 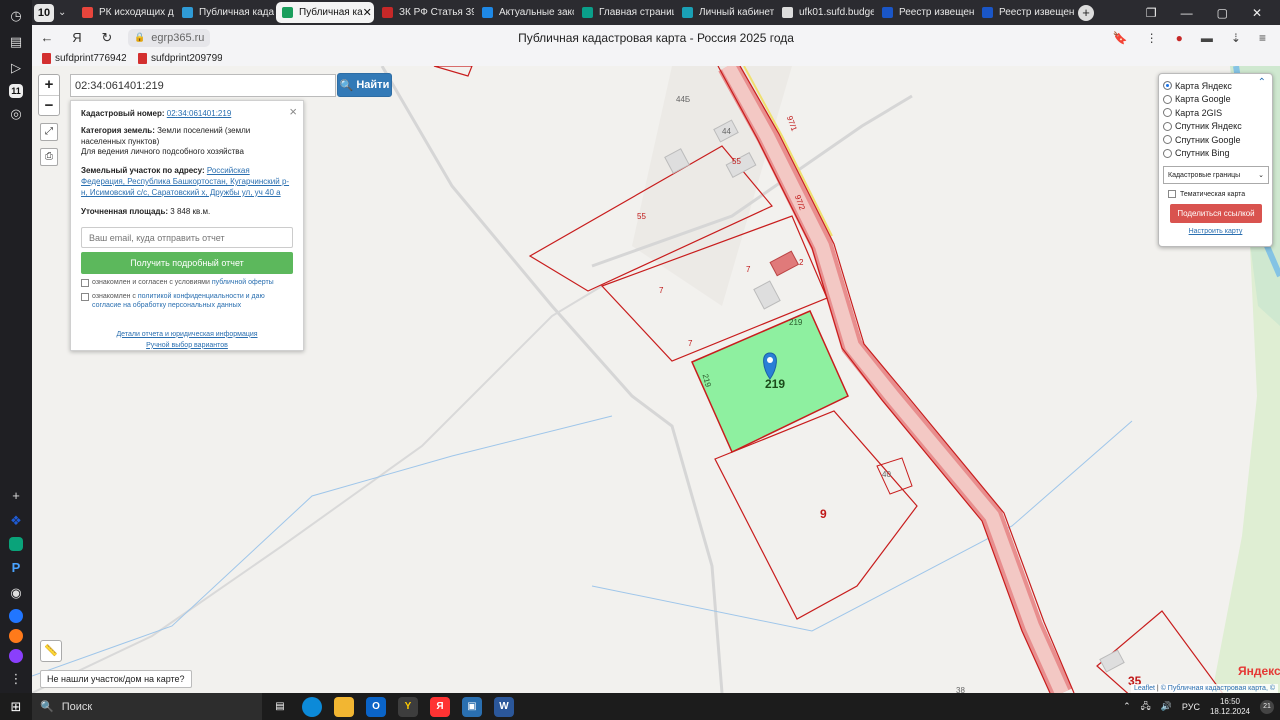 What do you see at coordinates (1267, 706) in the screenshot?
I see `notification-badge: 21` at bounding box center [1267, 706].